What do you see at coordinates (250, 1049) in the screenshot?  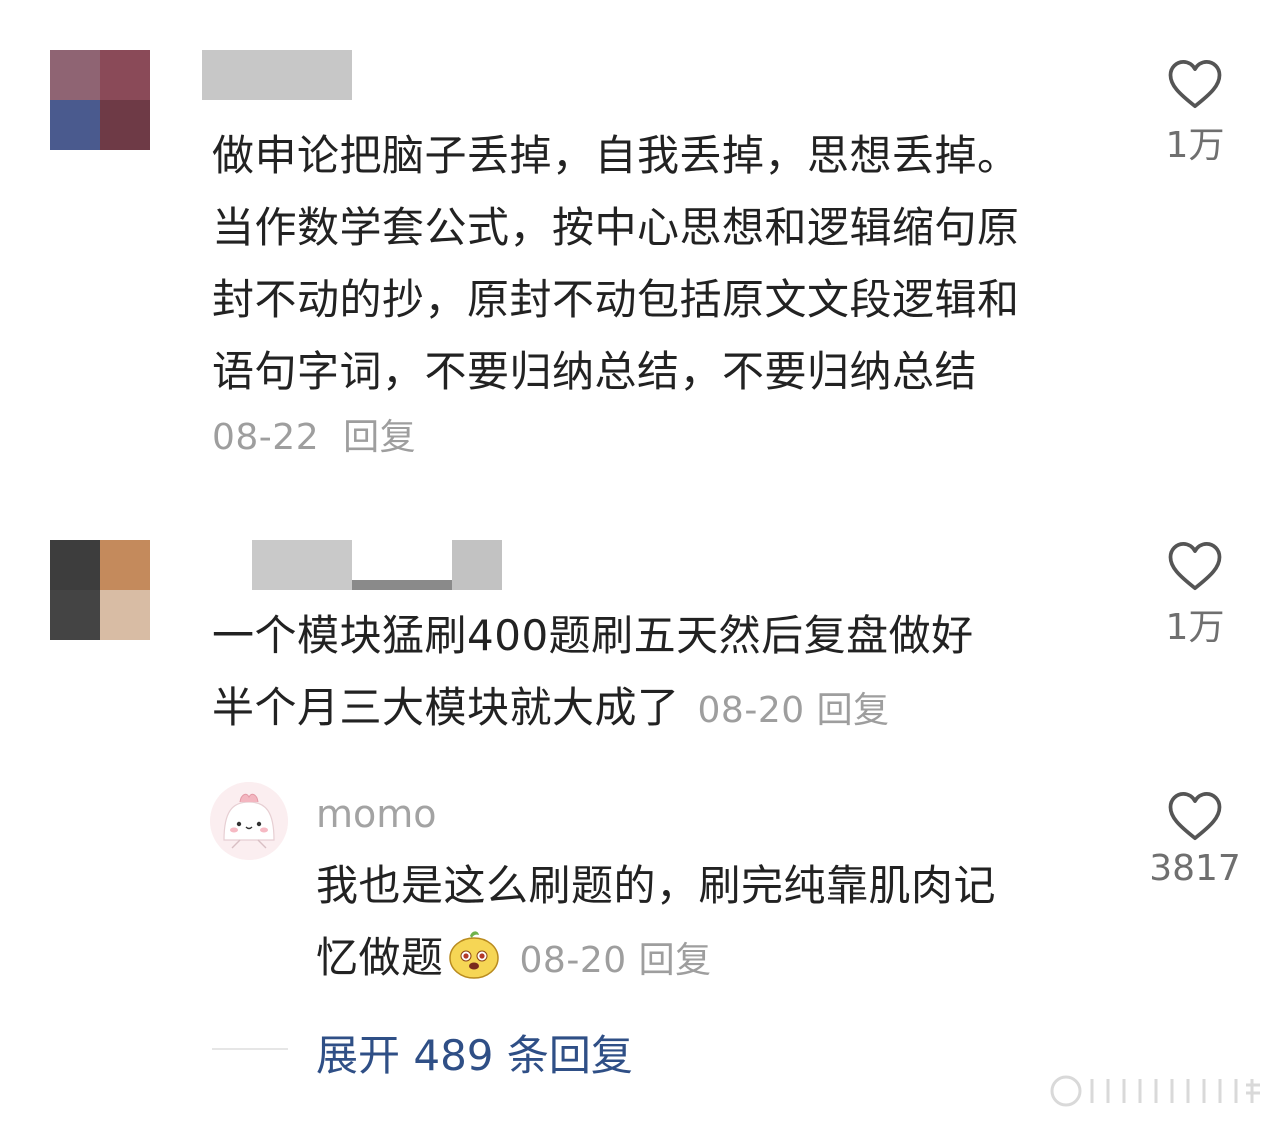 I see `divider` at bounding box center [250, 1049].